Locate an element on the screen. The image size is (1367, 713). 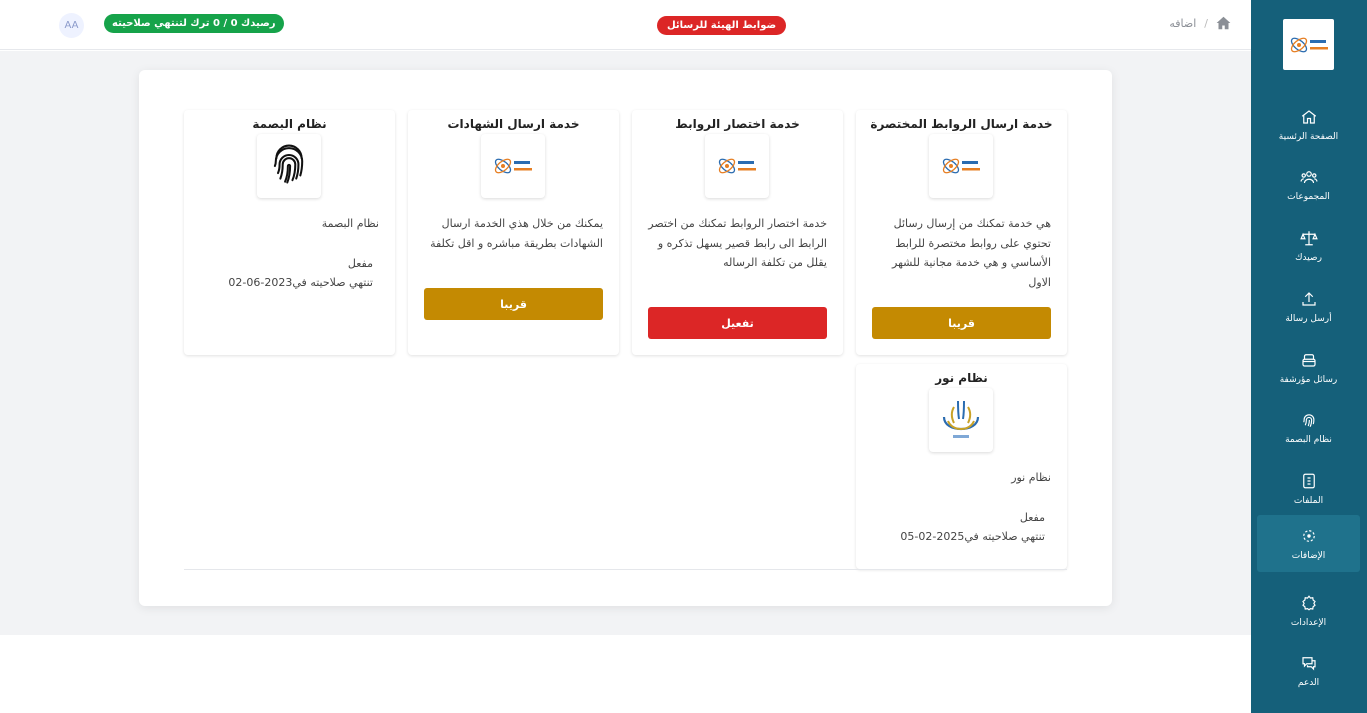
files-icon is located at coordinates (1308, 480).